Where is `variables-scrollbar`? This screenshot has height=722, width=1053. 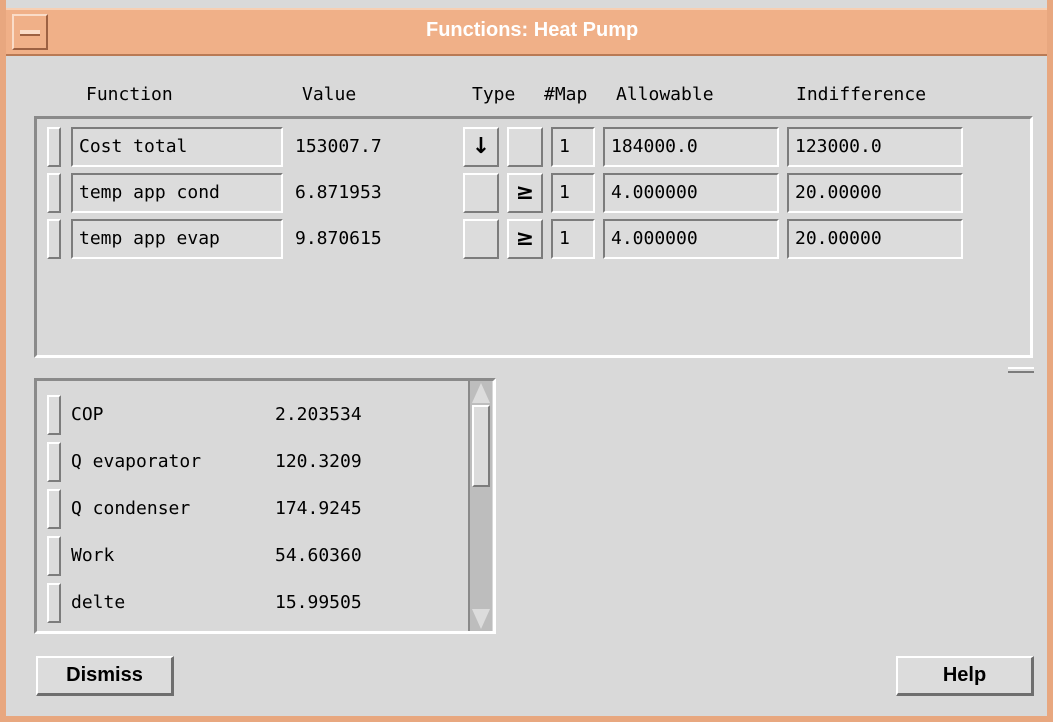 variables-scrollbar is located at coordinates (480, 506).